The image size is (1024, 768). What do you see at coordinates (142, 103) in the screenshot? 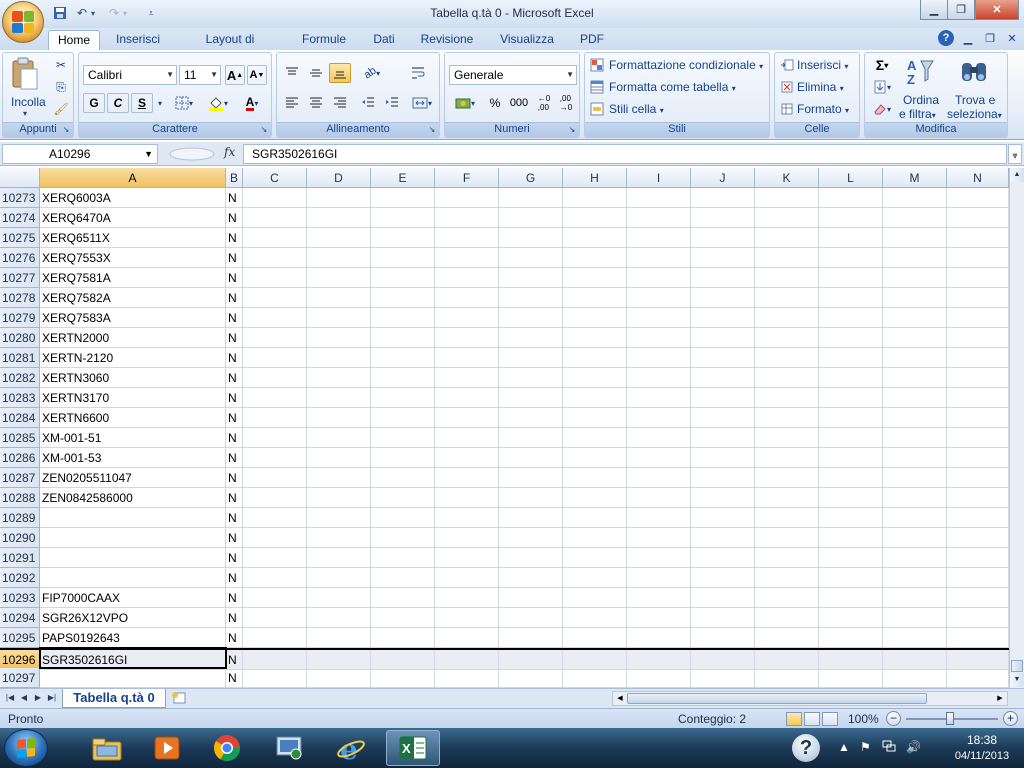
I see `underline-button: S` at bounding box center [142, 103].